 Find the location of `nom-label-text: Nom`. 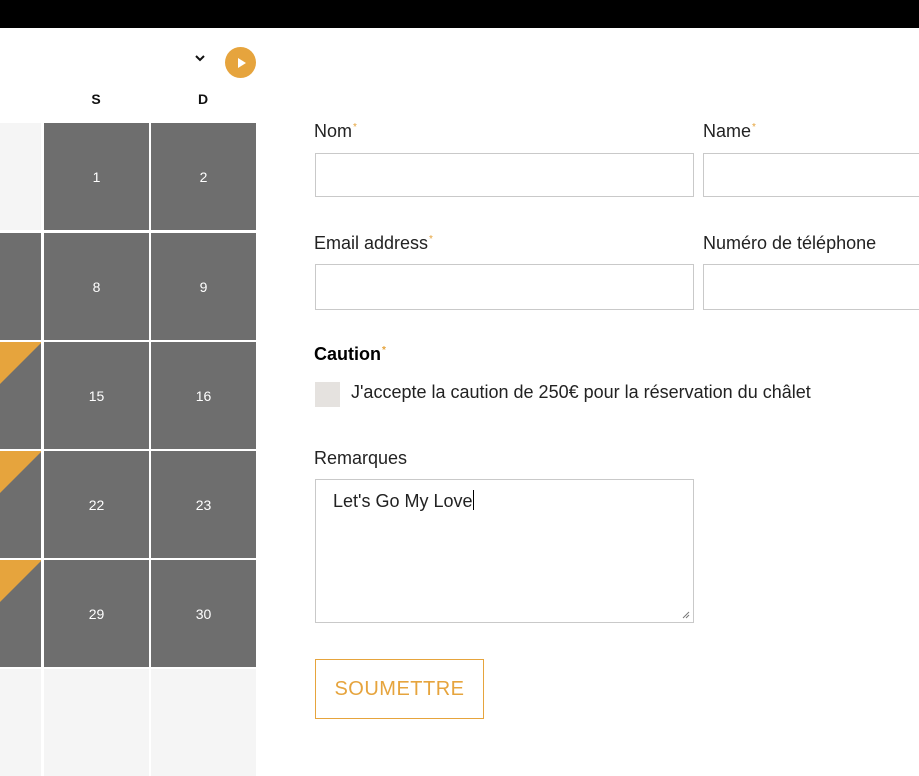

nom-label-text: Nom is located at coordinates (333, 131).